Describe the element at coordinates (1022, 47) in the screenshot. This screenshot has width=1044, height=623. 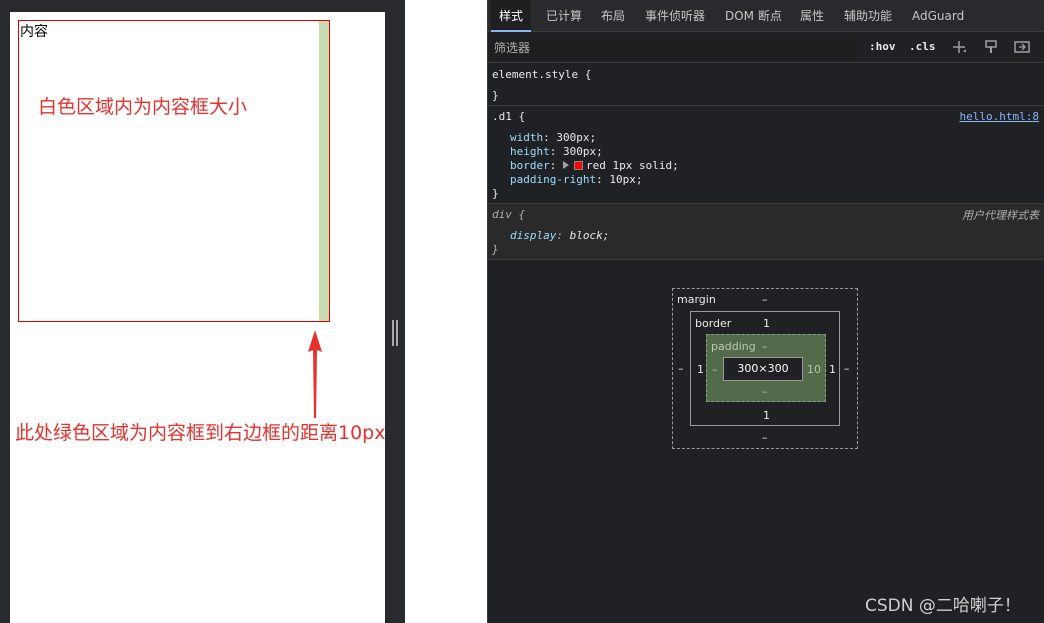
I see `toggle-sidebar-icon` at that location.